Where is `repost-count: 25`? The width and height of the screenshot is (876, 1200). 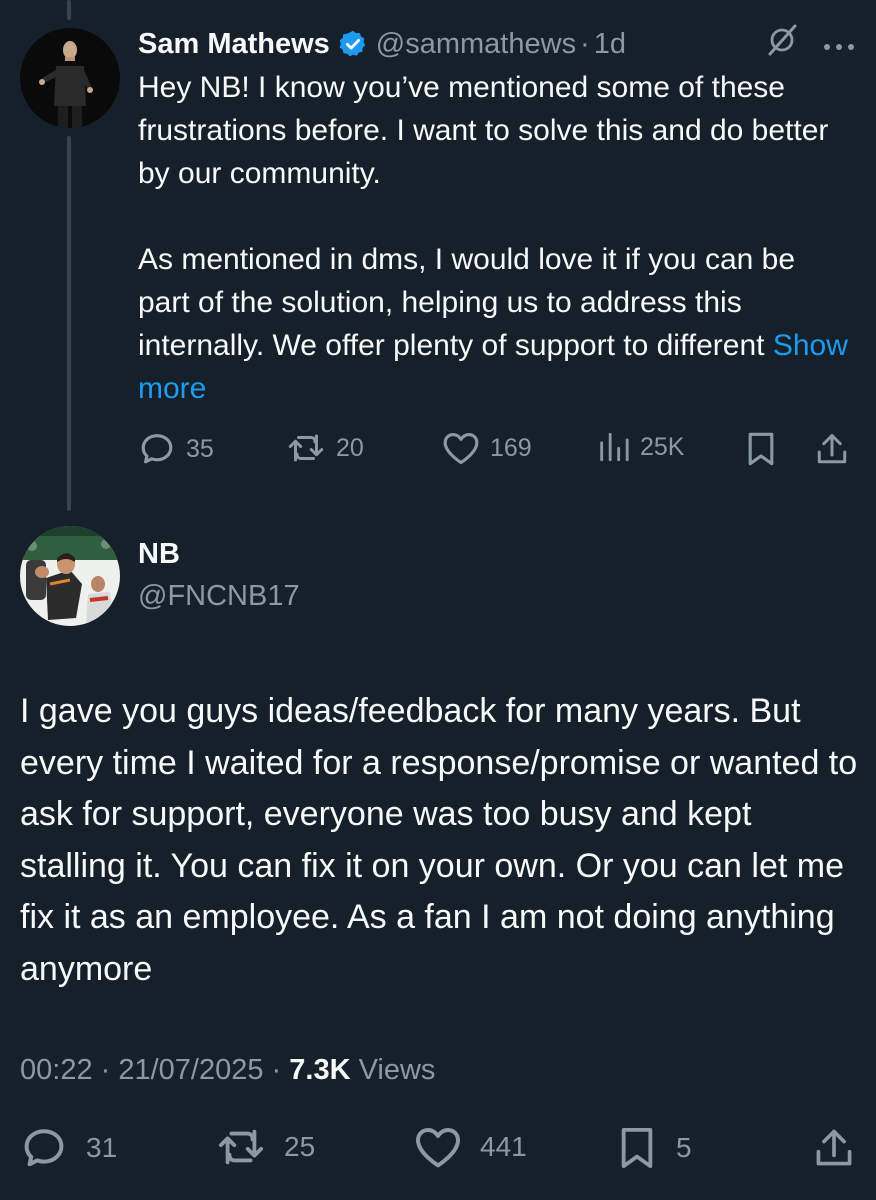
repost-count: 25 is located at coordinates (300, 1146).